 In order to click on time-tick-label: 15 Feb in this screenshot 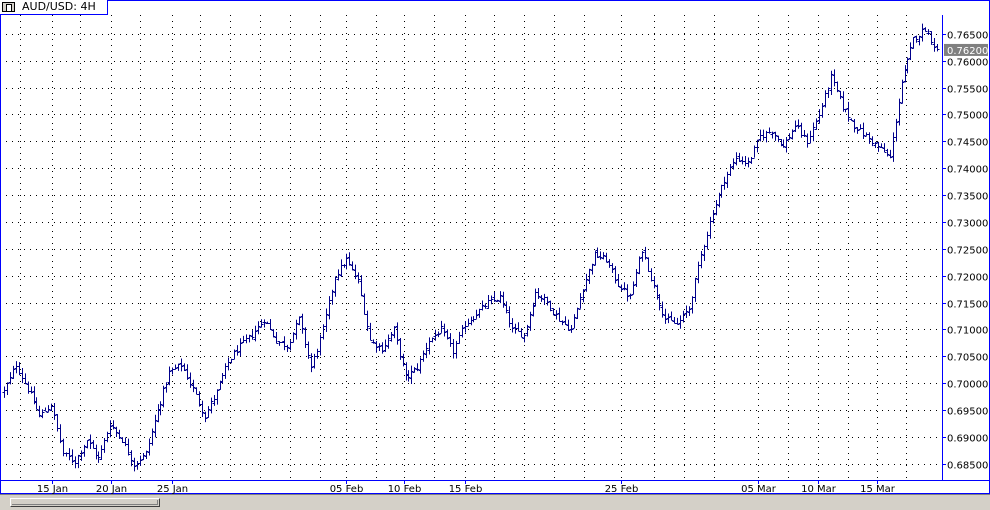, I will do `click(466, 489)`.